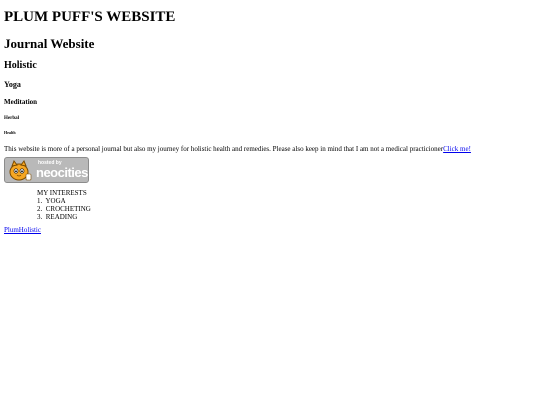  What do you see at coordinates (68, 209) in the screenshot?
I see `list-item-label: CROCHETING` at bounding box center [68, 209].